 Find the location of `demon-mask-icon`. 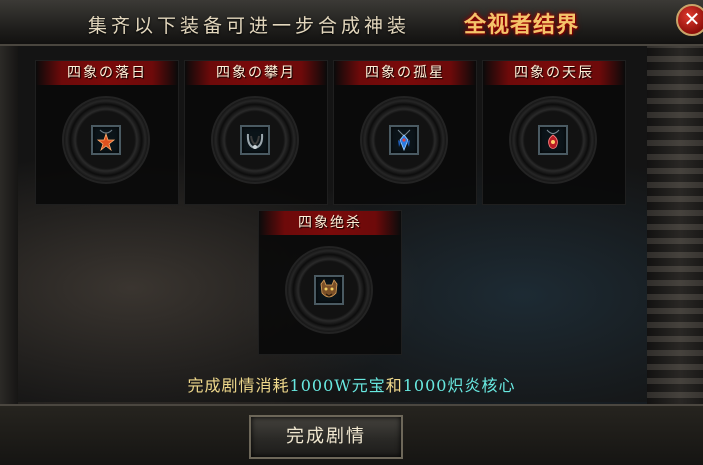

demon-mask-icon is located at coordinates (329, 288).